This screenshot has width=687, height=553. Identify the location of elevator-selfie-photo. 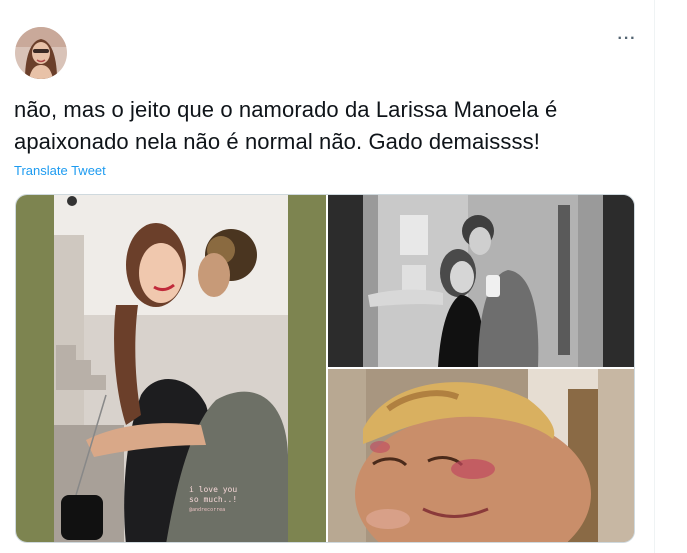
(481, 281).